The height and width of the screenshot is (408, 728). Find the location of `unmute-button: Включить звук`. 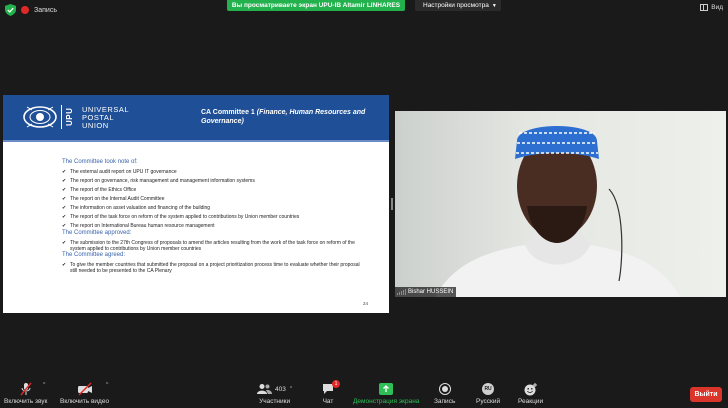

unmute-button: Включить звук is located at coordinates (25, 393).